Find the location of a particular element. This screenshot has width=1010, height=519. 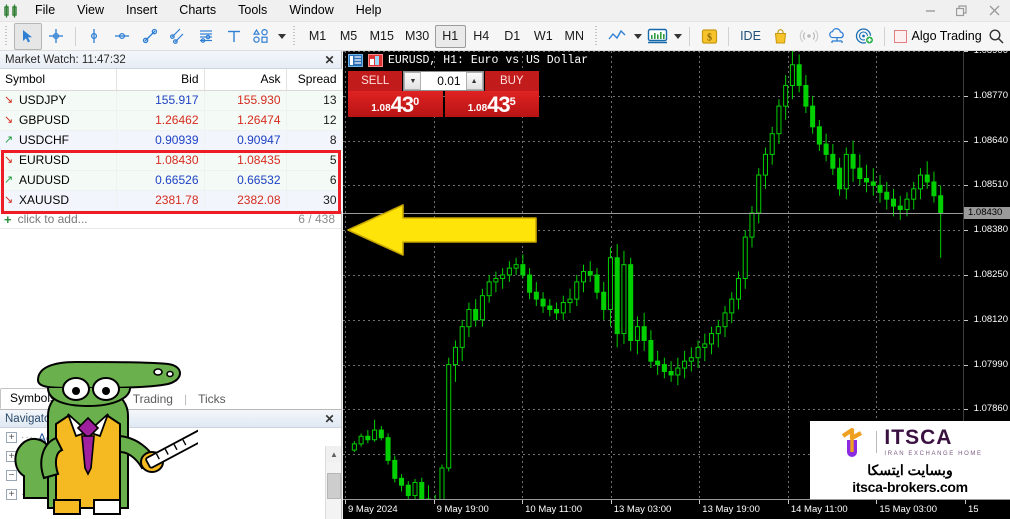

horizontal-line-icon is located at coordinates (122, 36).